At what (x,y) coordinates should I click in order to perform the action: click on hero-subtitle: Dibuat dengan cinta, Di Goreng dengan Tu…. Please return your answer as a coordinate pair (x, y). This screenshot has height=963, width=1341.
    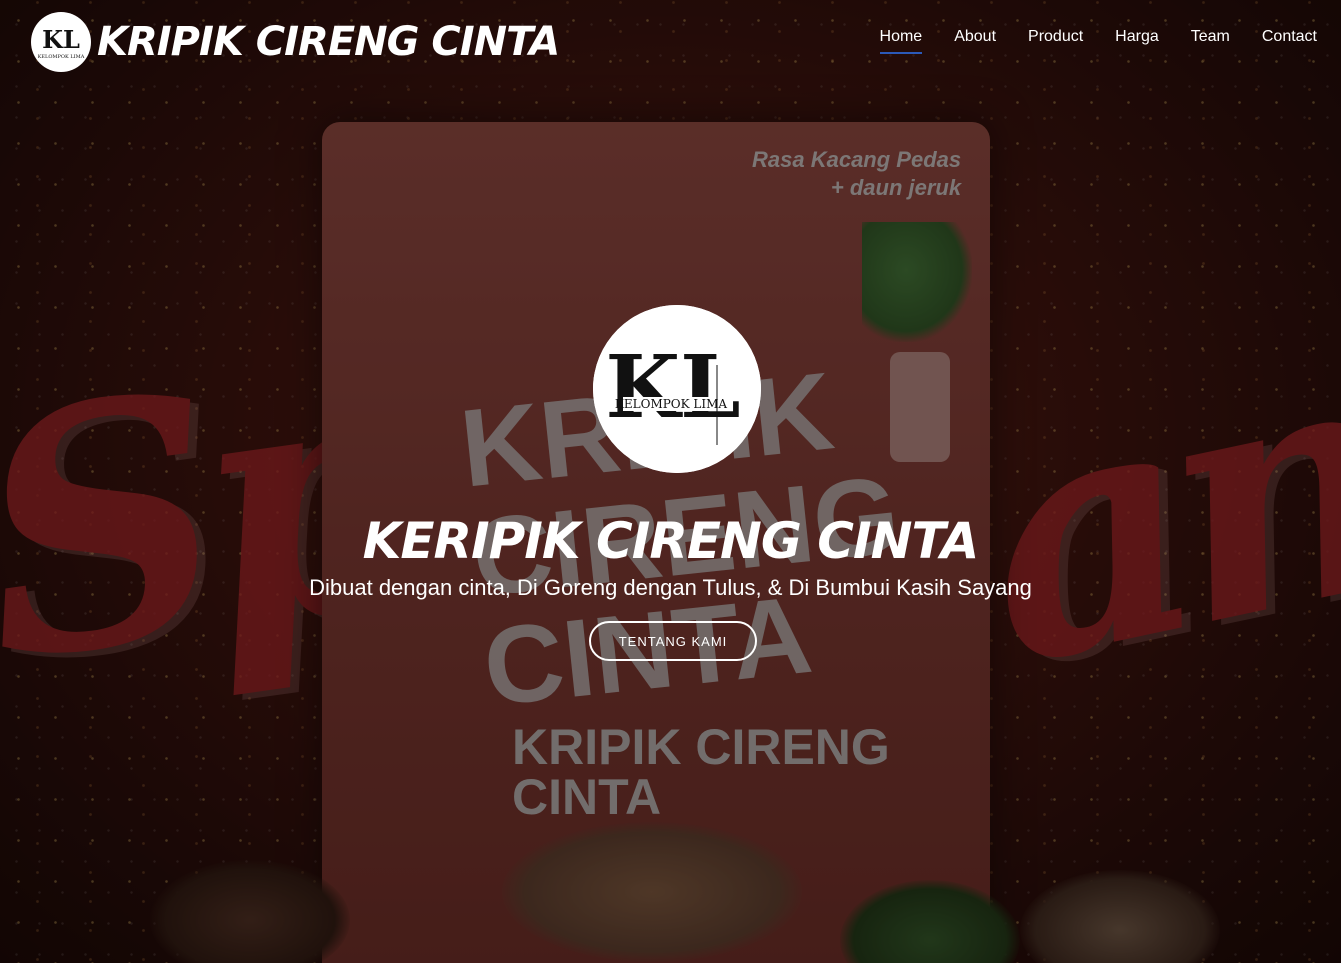
    Looking at the image, I should click on (670, 587).